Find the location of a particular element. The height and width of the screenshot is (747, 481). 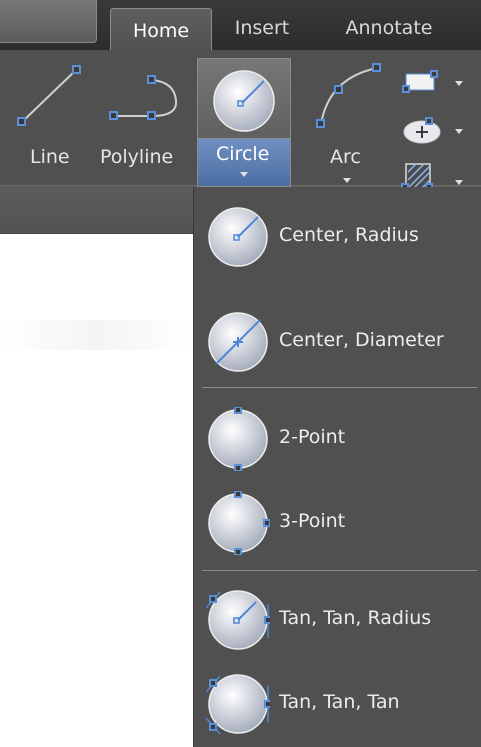

menu-item-label: Tan, Tan, Tan is located at coordinates (339, 702).